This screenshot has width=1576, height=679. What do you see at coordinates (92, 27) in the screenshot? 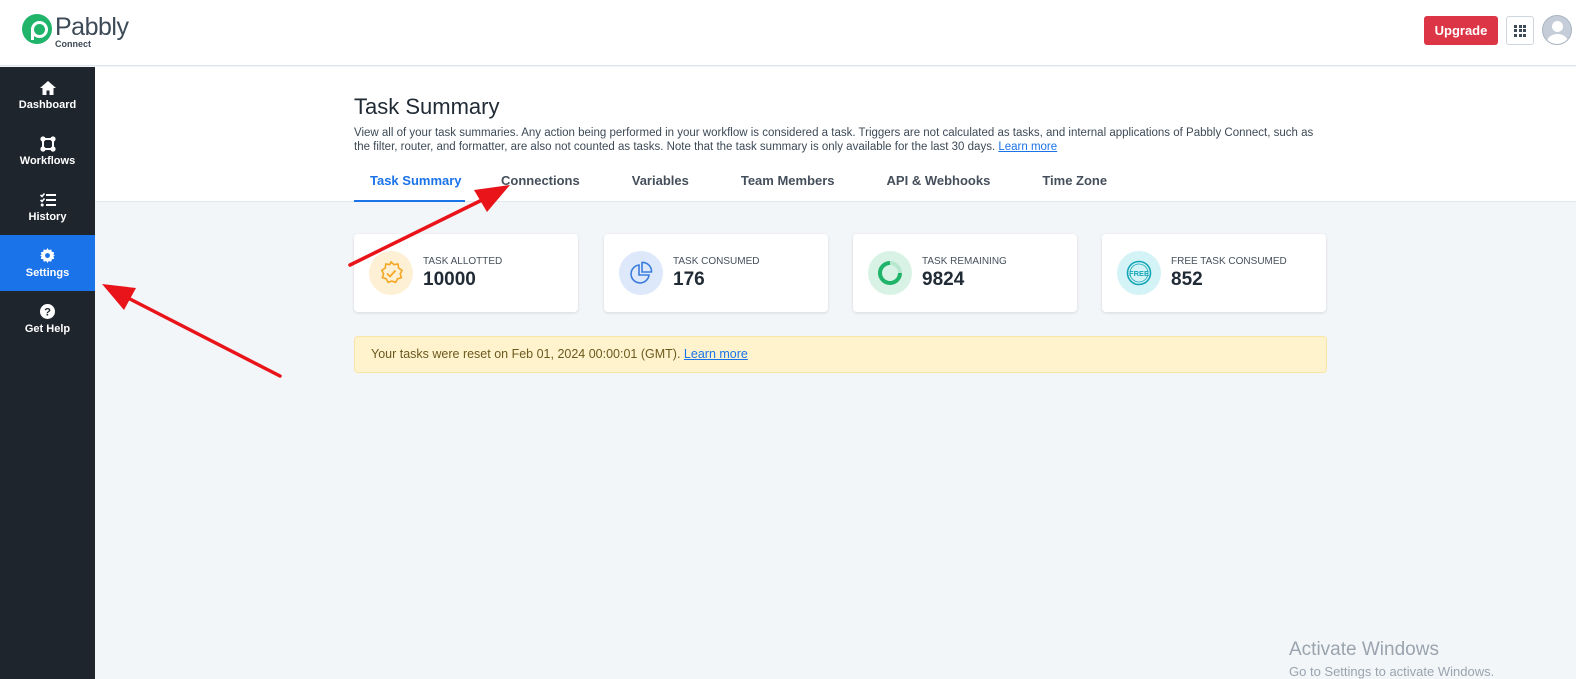
I see `brand-name: Pabbly` at bounding box center [92, 27].